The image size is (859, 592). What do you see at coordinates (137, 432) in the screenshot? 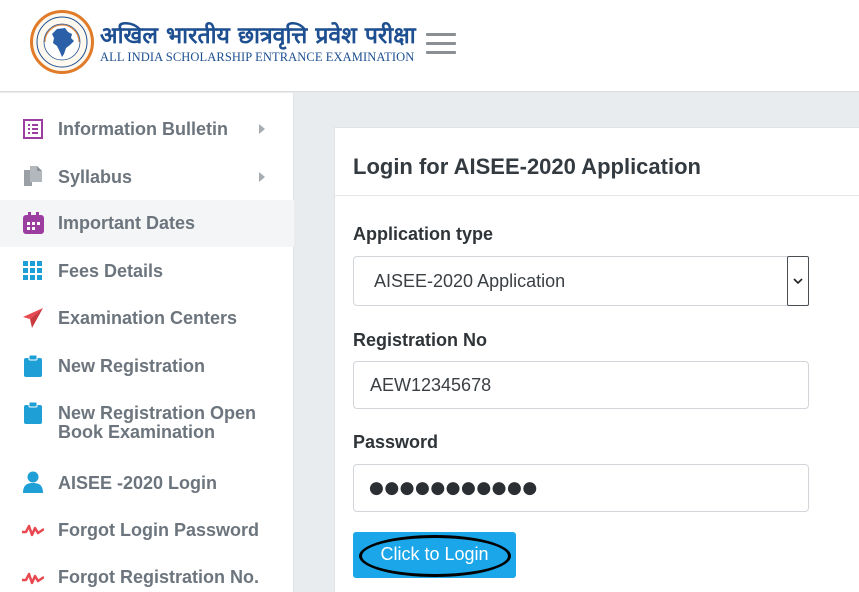
I see `sidebar-item-label-line2: Book Examination` at bounding box center [137, 432].